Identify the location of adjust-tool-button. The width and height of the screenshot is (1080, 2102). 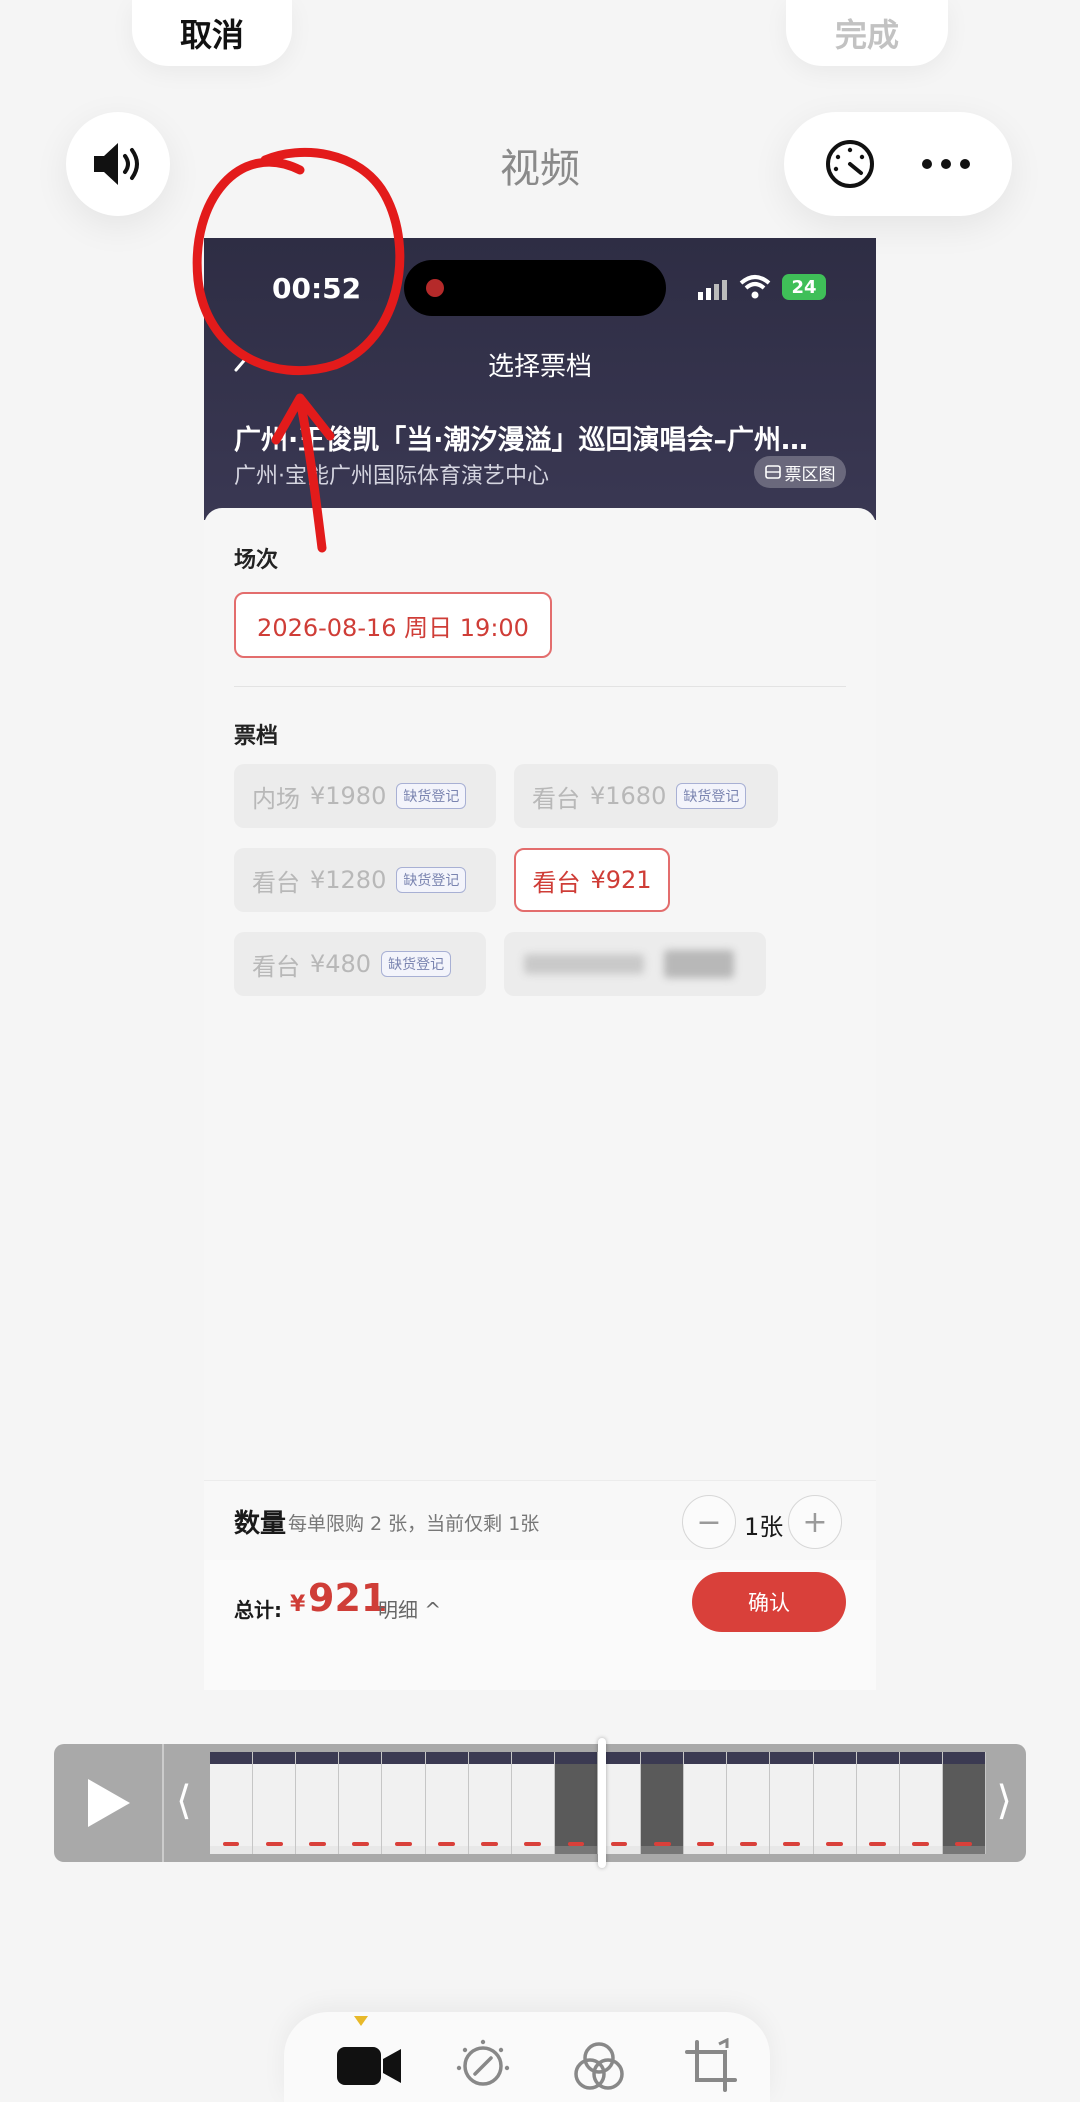
(483, 2066).